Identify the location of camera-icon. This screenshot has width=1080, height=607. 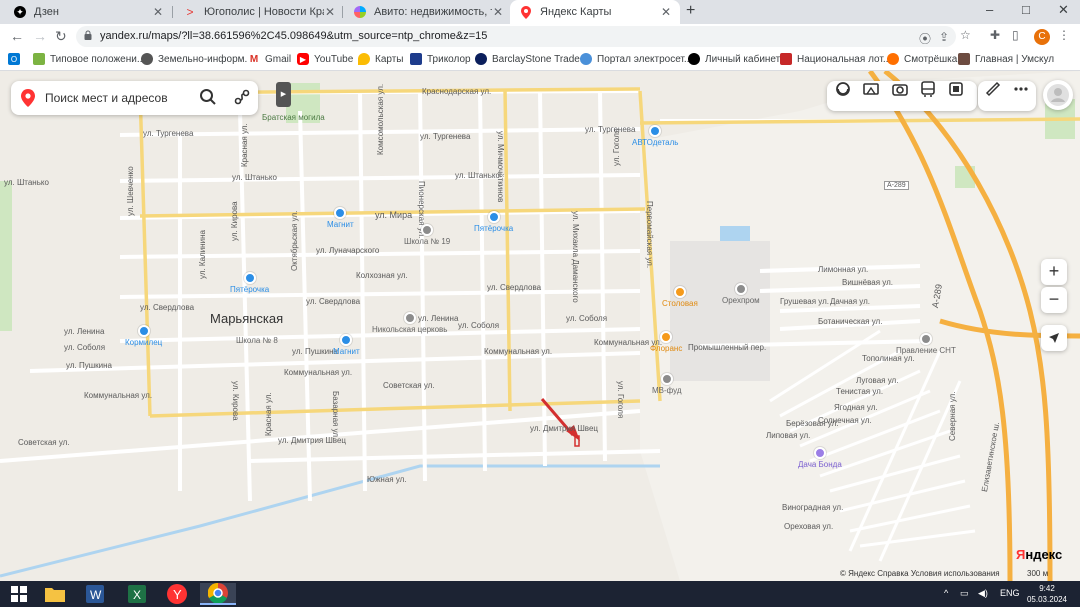
(900, 89).